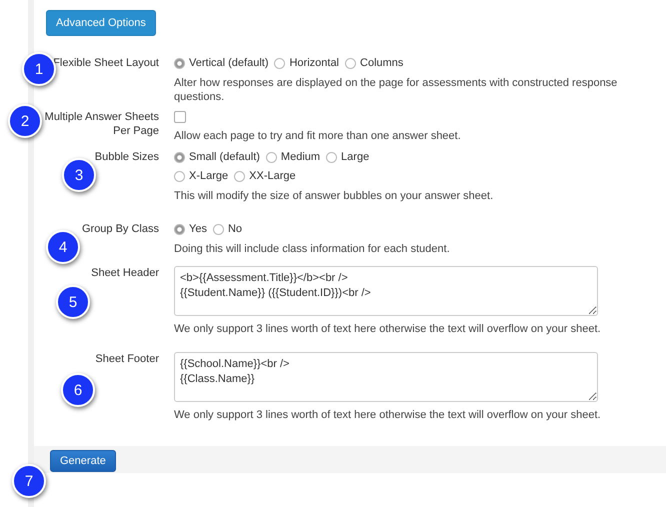 This screenshot has width=666, height=507. Describe the element at coordinates (79, 175) in the screenshot. I see `step-number-marker: 3` at that location.